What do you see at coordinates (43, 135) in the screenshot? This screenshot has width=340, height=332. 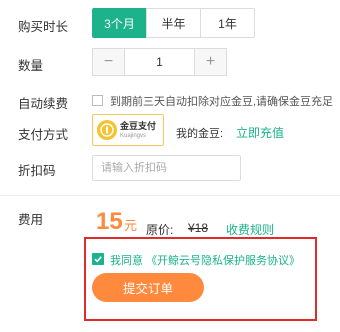 I see `payment-label: 支付方式` at bounding box center [43, 135].